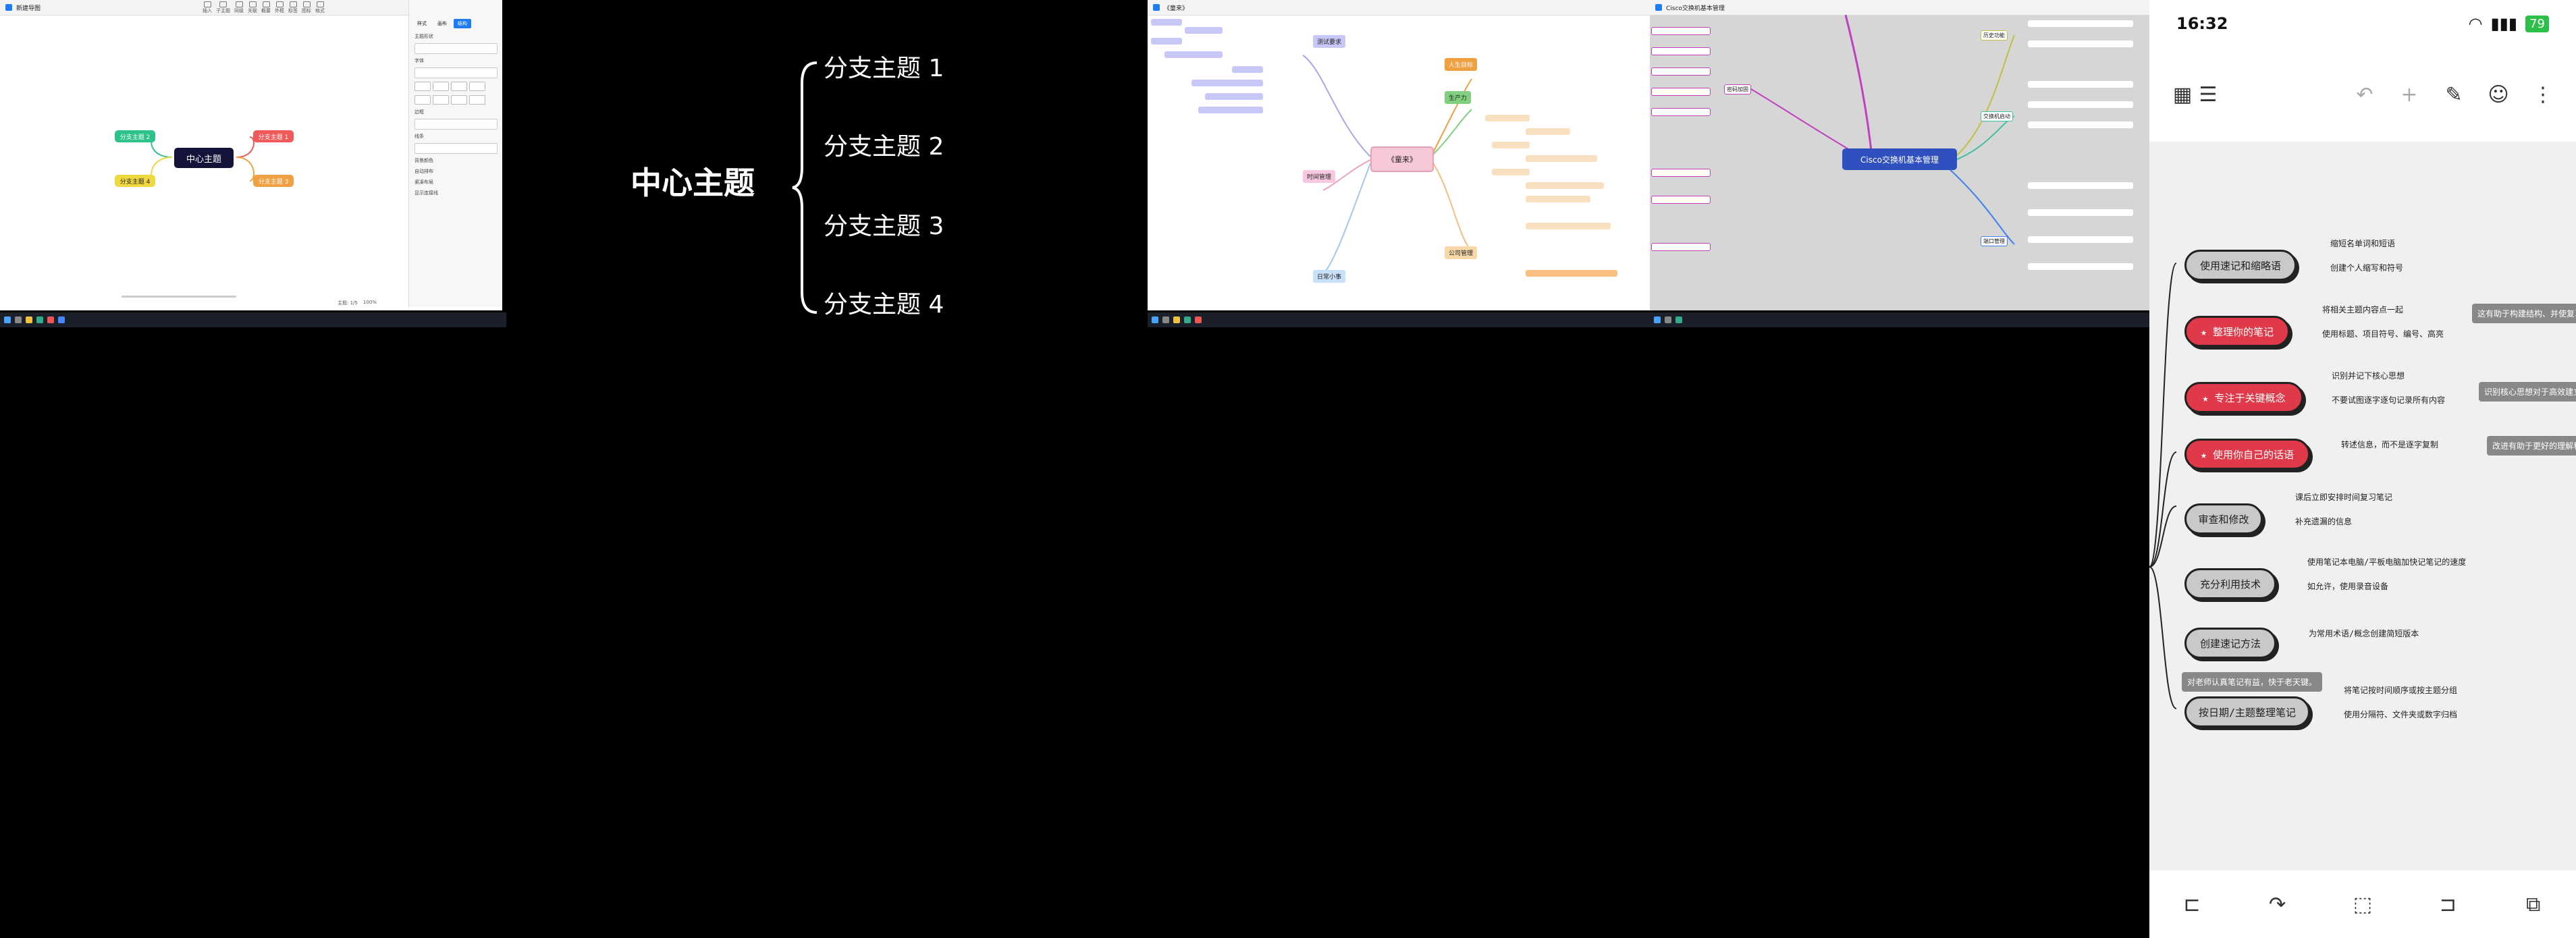 This screenshot has width=2576, height=938. Describe the element at coordinates (2230, 643) in the screenshot. I see `phone-node-7: 创建速记方法` at that location.